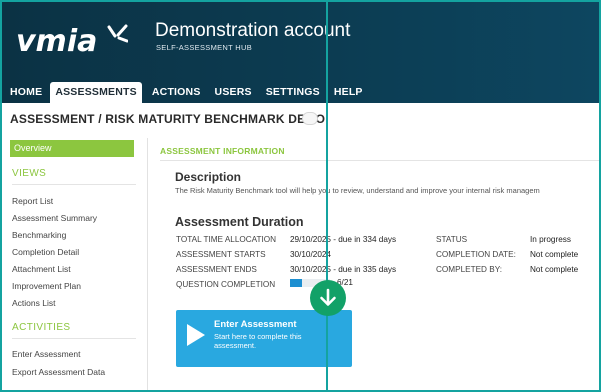  I want to click on download-marker, so click(328, 298).